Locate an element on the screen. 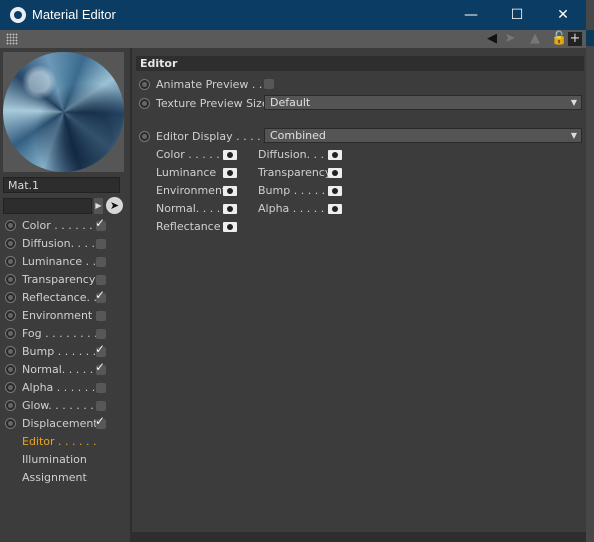  channel-label: Diffusion. . . . is located at coordinates (59, 243).